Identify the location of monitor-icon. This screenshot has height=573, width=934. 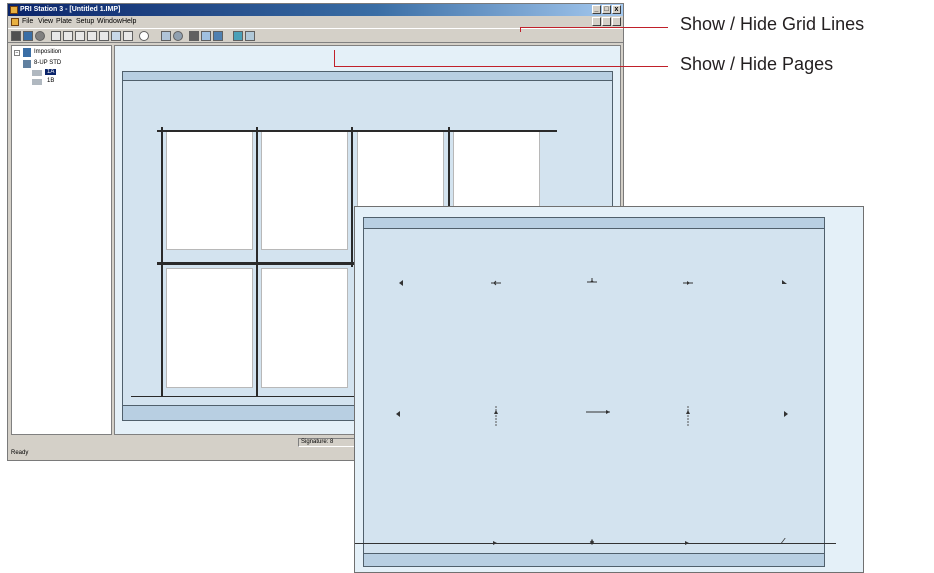
(218, 36).